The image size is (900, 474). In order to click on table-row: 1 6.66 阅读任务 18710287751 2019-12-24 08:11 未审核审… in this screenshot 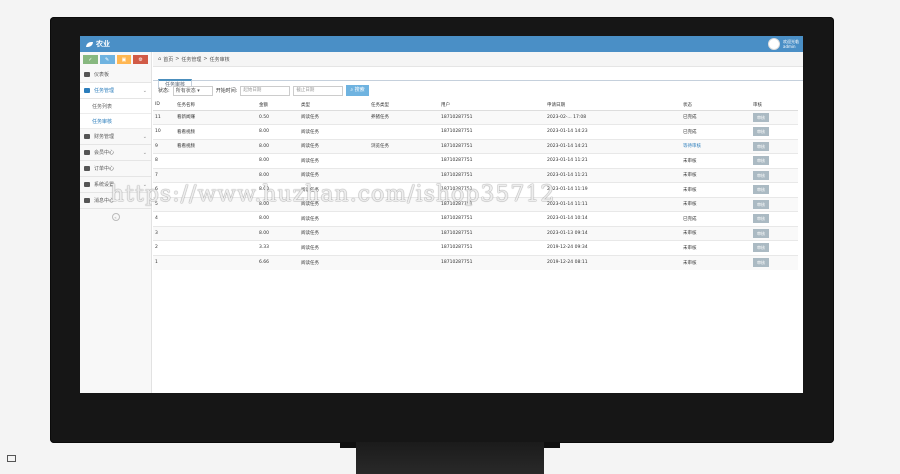, I will do `click(475, 262)`.